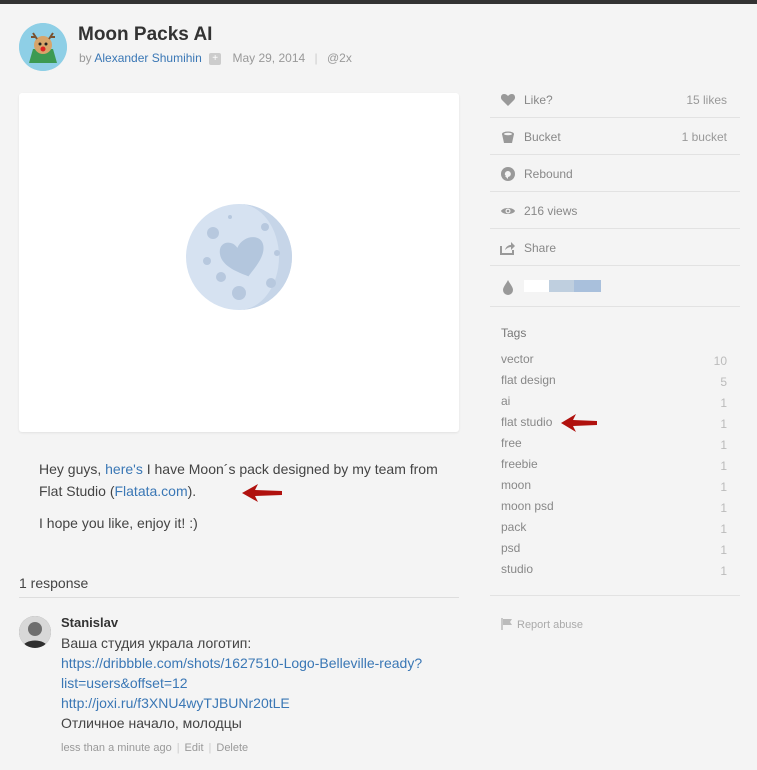  I want to click on color-palette-row, so click(615, 286).